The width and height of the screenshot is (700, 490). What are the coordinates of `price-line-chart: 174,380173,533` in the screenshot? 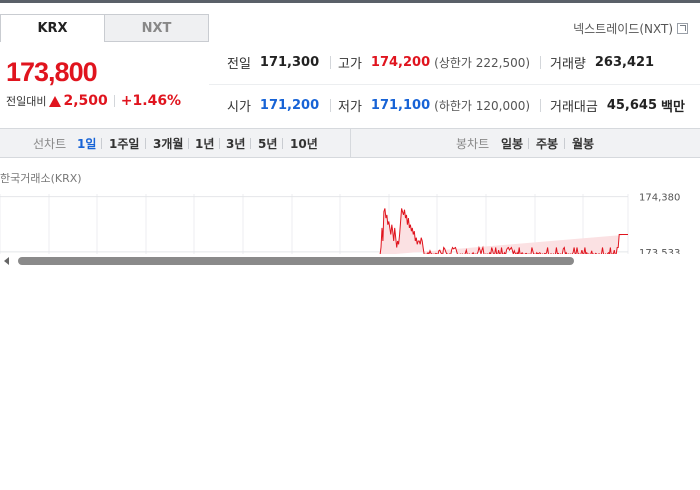 It's located at (340, 224).